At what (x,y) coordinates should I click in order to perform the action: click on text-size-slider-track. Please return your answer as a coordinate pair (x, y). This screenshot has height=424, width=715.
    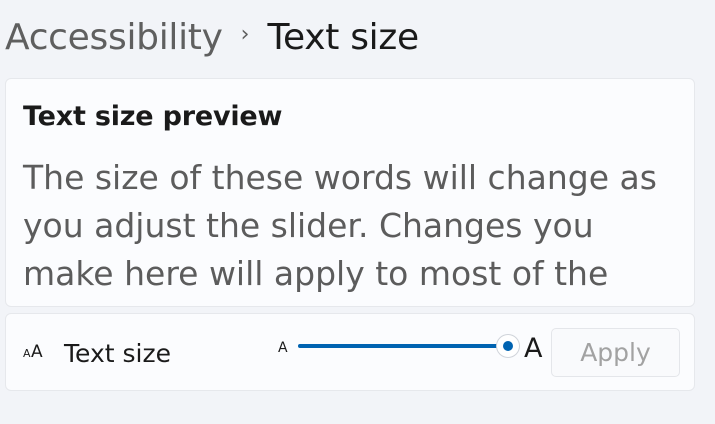
    Looking at the image, I should click on (404, 346).